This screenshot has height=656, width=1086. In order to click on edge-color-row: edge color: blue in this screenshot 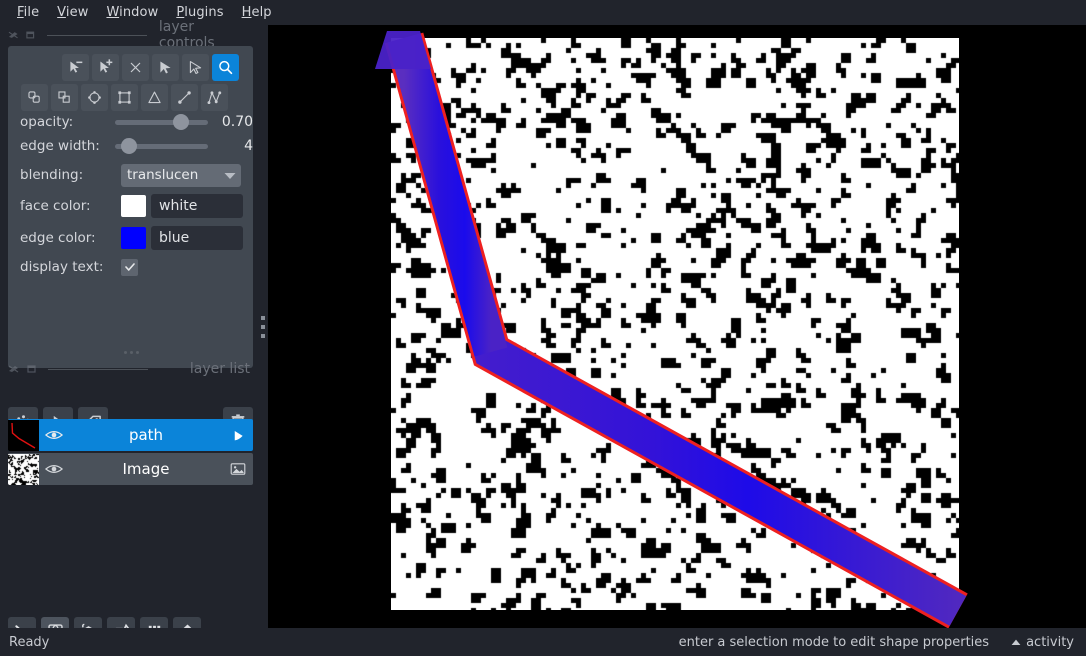, I will do `click(130, 238)`.